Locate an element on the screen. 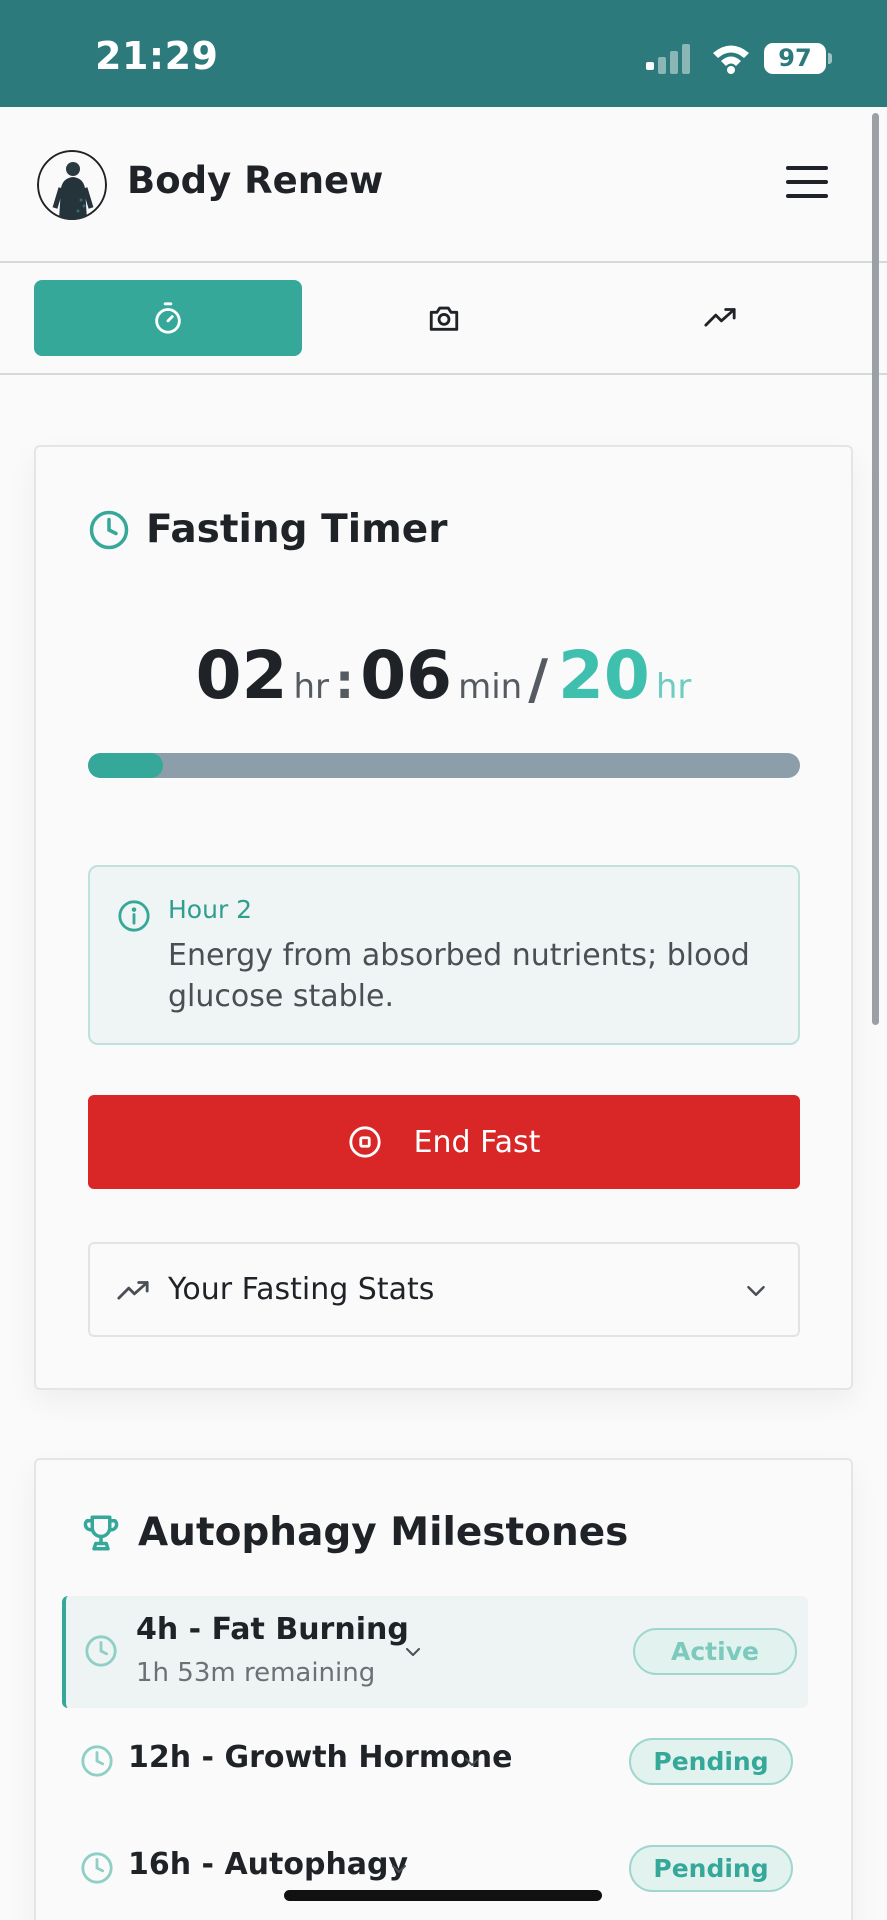 The width and height of the screenshot is (887, 1920). camera-icon is located at coordinates (444, 318).